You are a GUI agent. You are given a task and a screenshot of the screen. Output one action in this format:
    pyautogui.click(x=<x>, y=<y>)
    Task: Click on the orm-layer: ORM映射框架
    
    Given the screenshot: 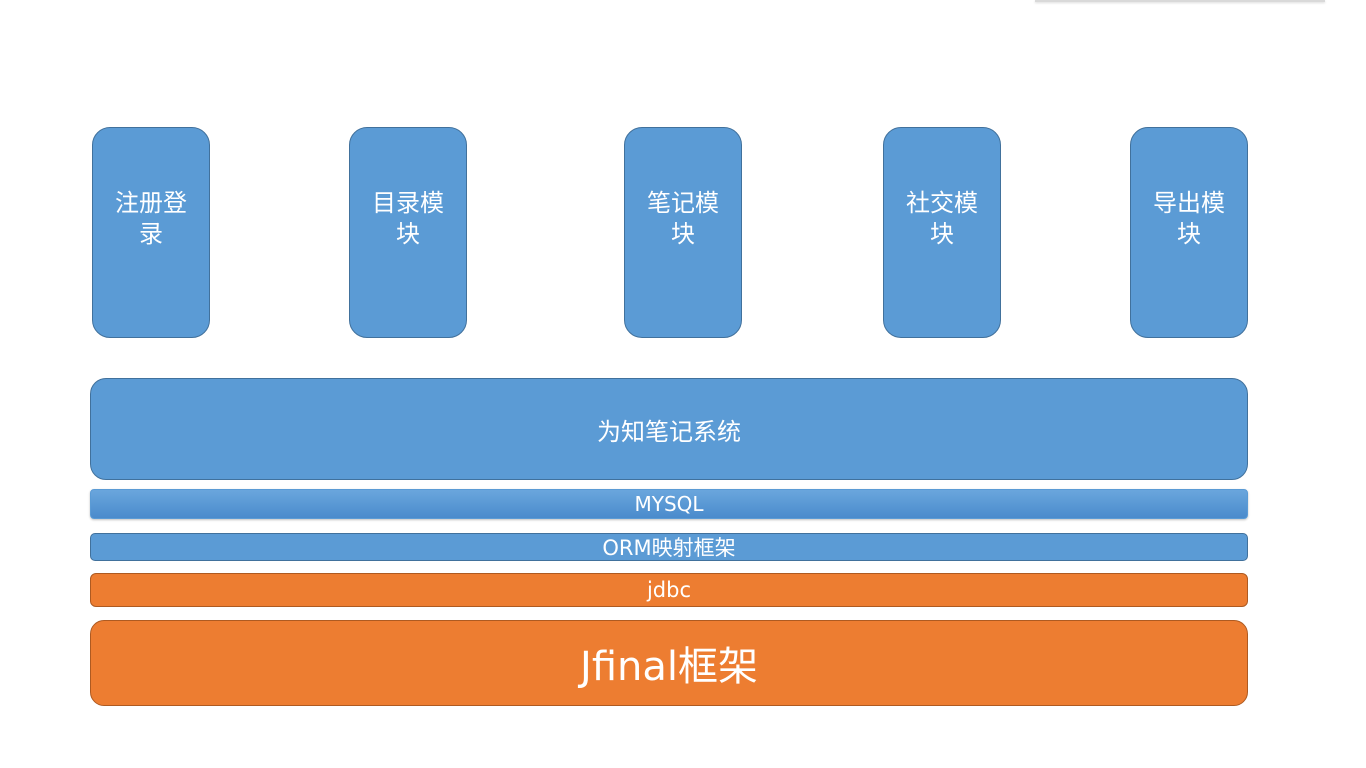 What is the action you would take?
    pyautogui.click(x=669, y=547)
    